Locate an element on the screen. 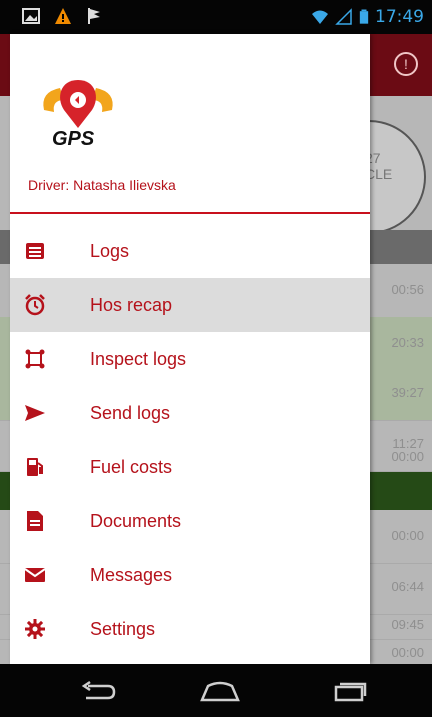 This screenshot has height=717, width=432. menu-item-inspect-logs: Inspect logs is located at coordinates (190, 359).